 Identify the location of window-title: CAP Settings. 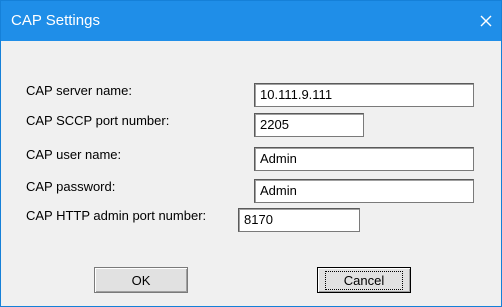
(55, 20).